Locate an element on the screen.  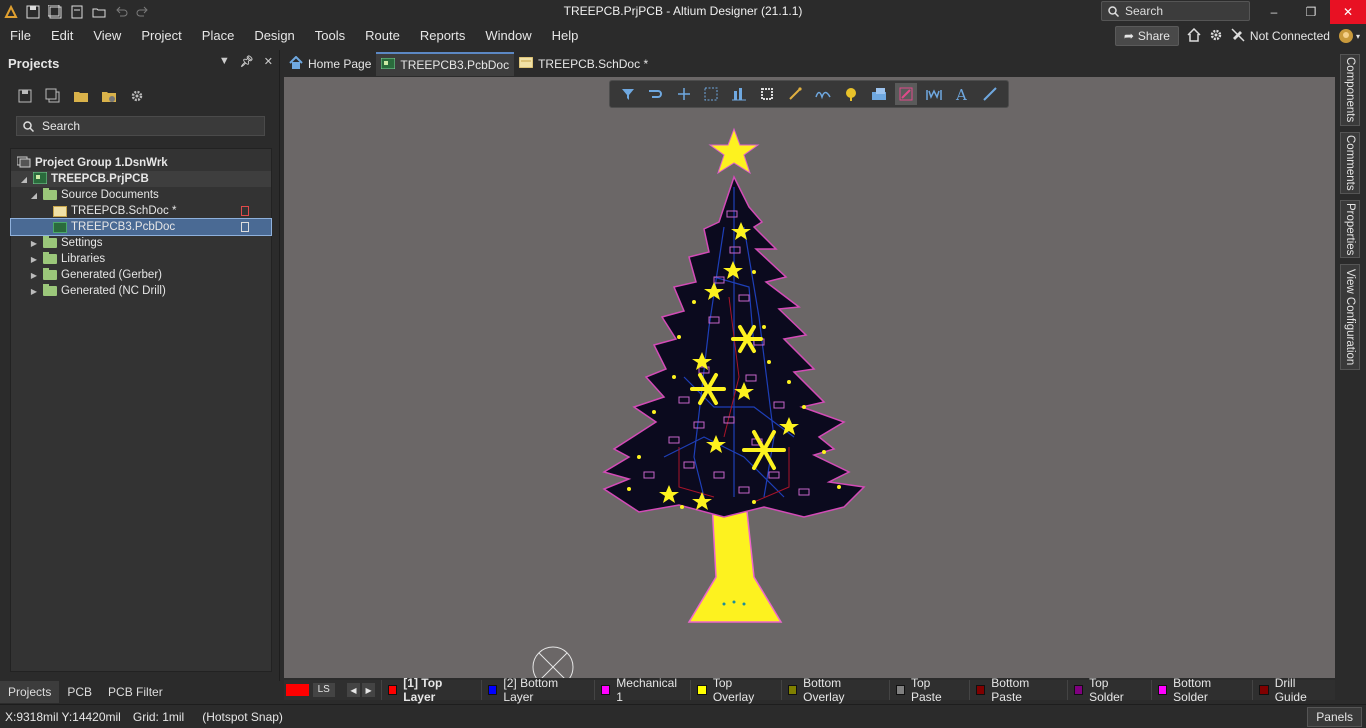
tree-item-source-documents: ◢ Source Documents is located at coordinates (141, 195).